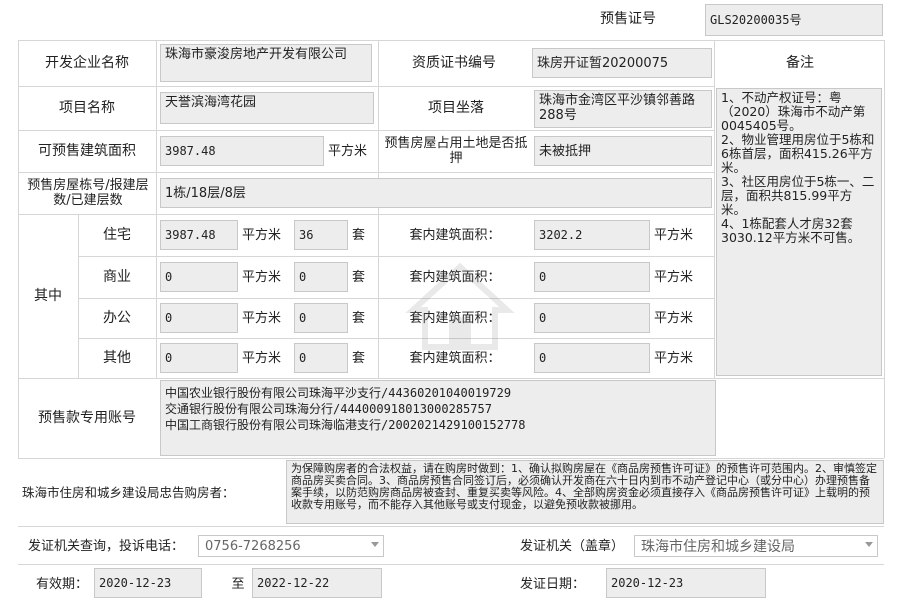 The height and width of the screenshot is (600, 900). Describe the element at coordinates (253, 546) in the screenshot. I see `inquiry-phone-value: 0756-7268256` at that location.